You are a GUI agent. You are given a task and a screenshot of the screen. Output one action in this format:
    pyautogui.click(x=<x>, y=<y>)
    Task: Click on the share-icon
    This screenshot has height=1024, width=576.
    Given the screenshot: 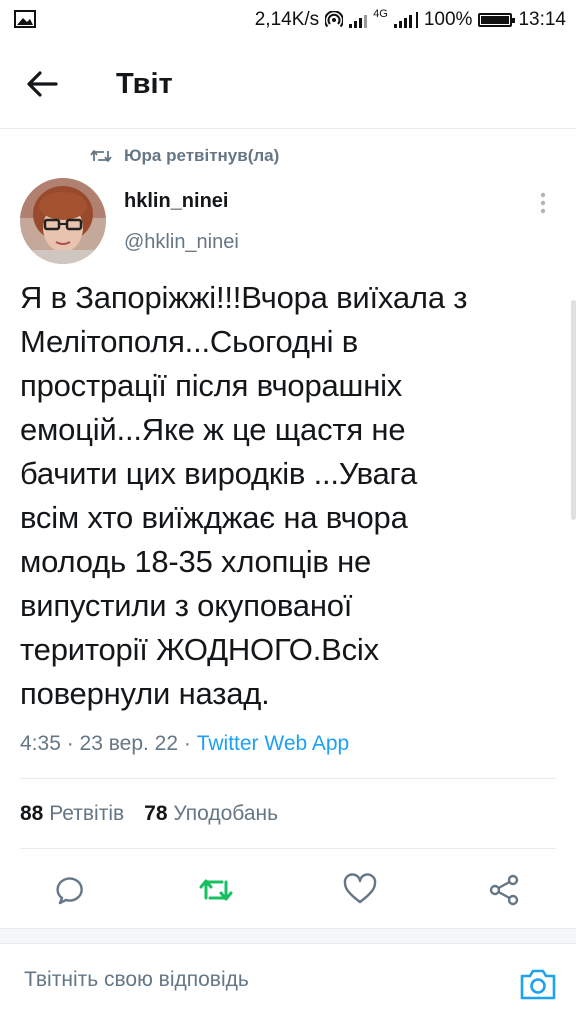 What is the action you would take?
    pyautogui.click(x=504, y=890)
    